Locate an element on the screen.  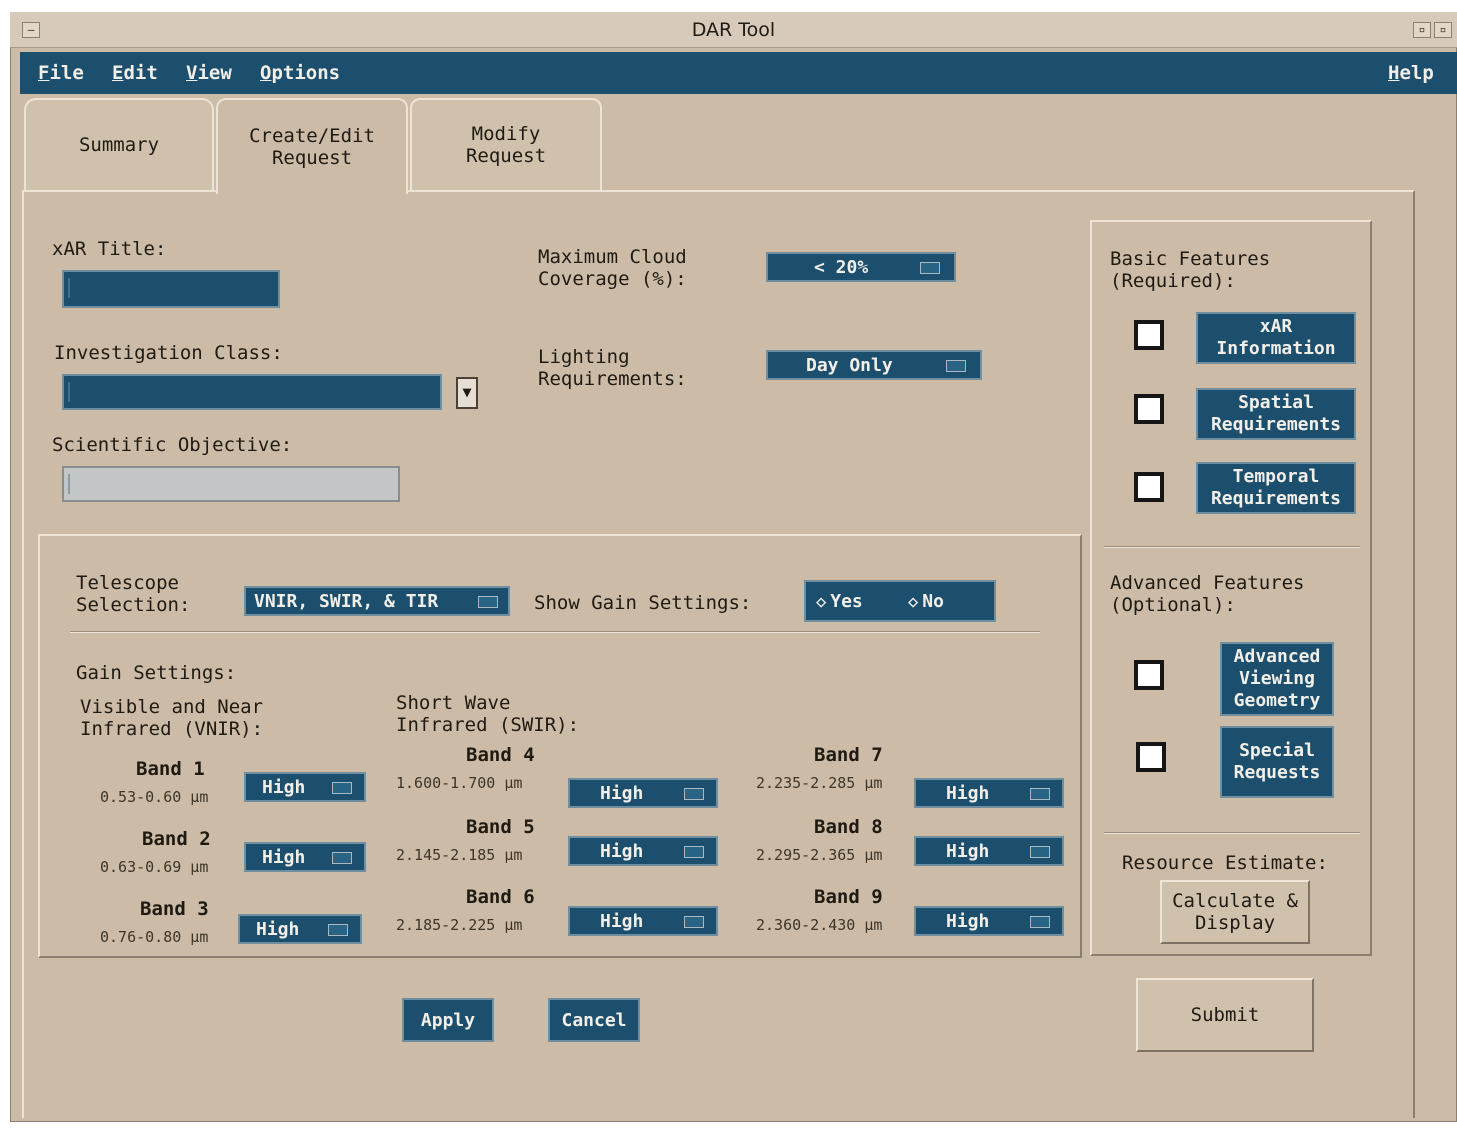
calculate-display-button: Calculate & Display is located at coordinates (1235, 912).